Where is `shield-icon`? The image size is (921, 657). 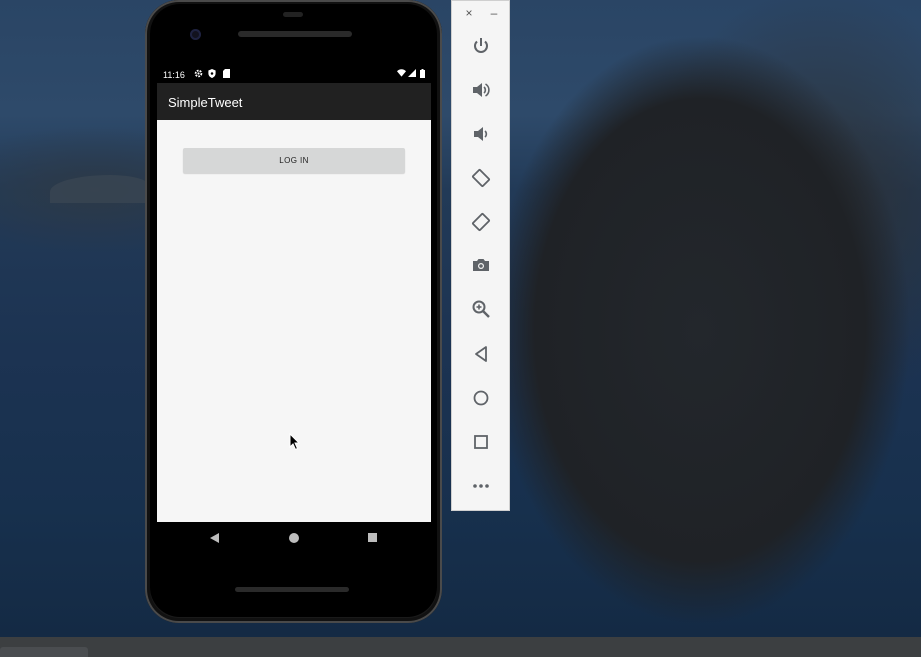
shield-icon is located at coordinates (212, 74).